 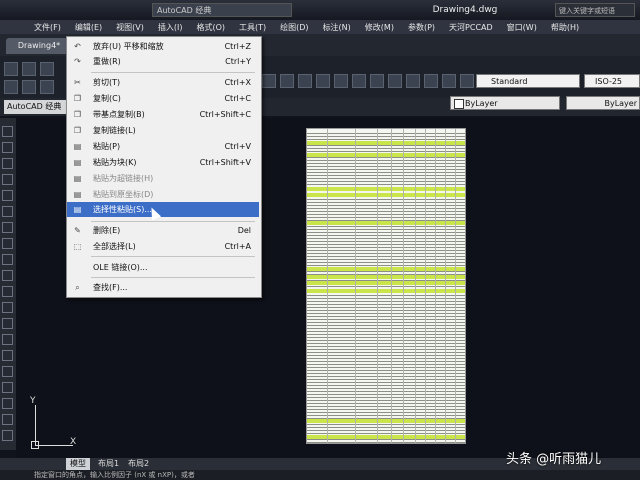 I want to click on sheet-set-icon, so click(x=395, y=81).